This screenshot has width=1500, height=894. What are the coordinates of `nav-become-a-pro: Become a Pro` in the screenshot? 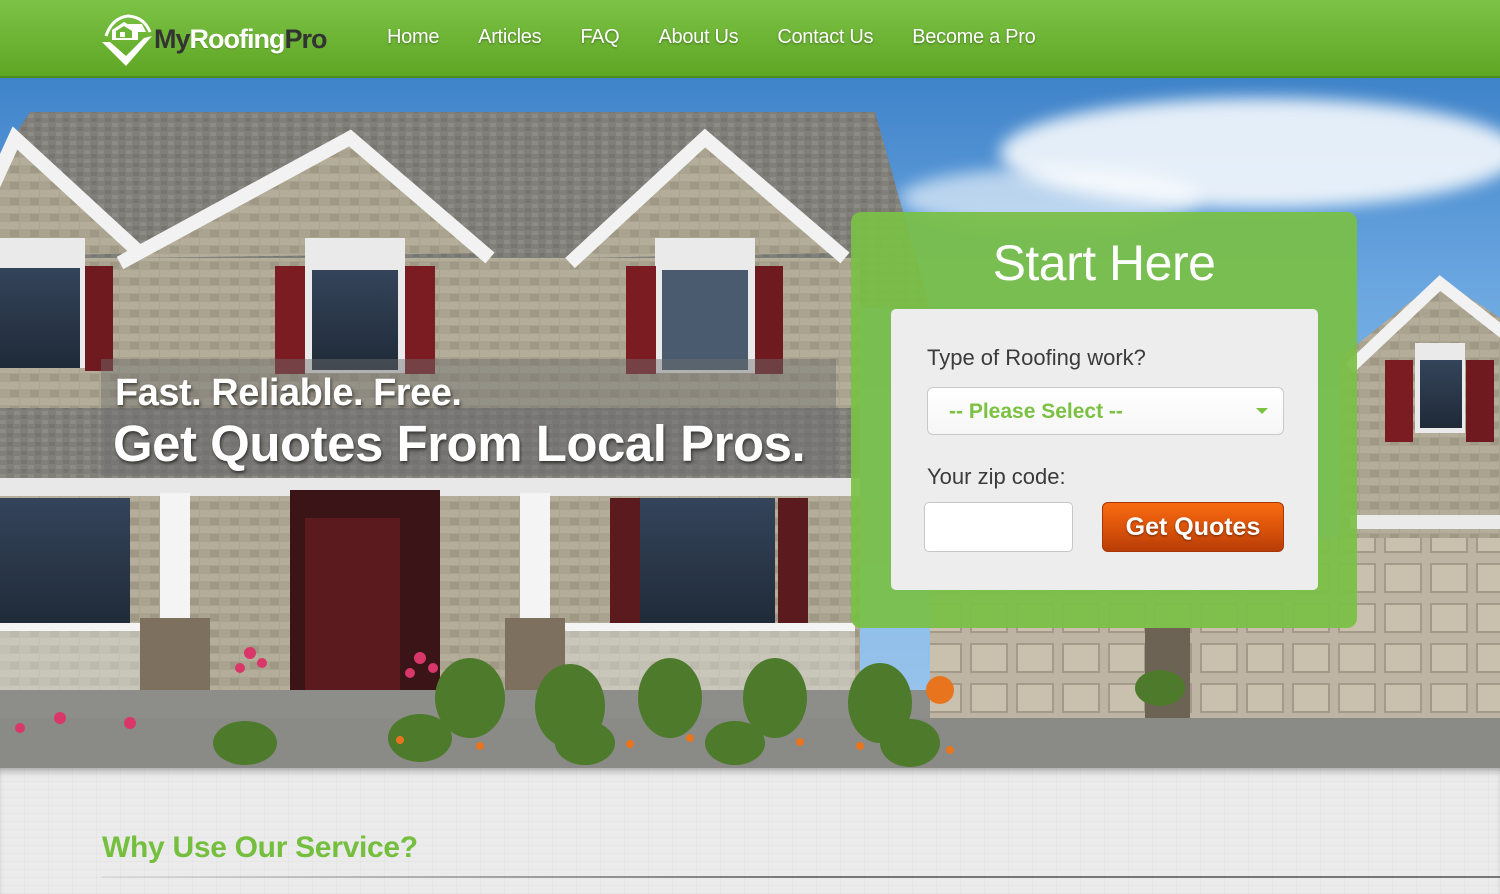 It's located at (973, 37).